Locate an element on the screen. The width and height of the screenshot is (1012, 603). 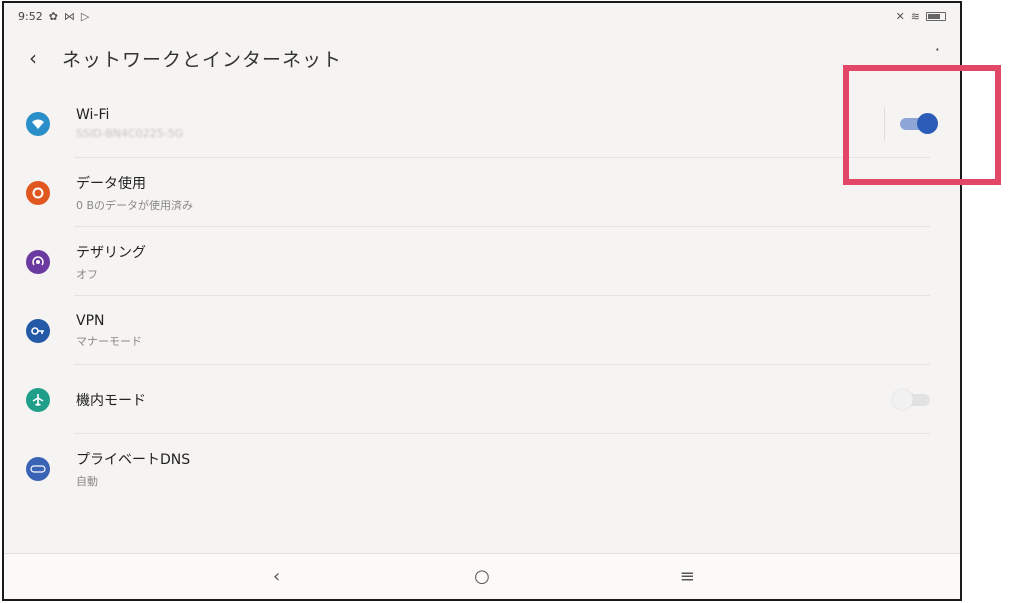
row-title: データ使用 is located at coordinates (111, 183).